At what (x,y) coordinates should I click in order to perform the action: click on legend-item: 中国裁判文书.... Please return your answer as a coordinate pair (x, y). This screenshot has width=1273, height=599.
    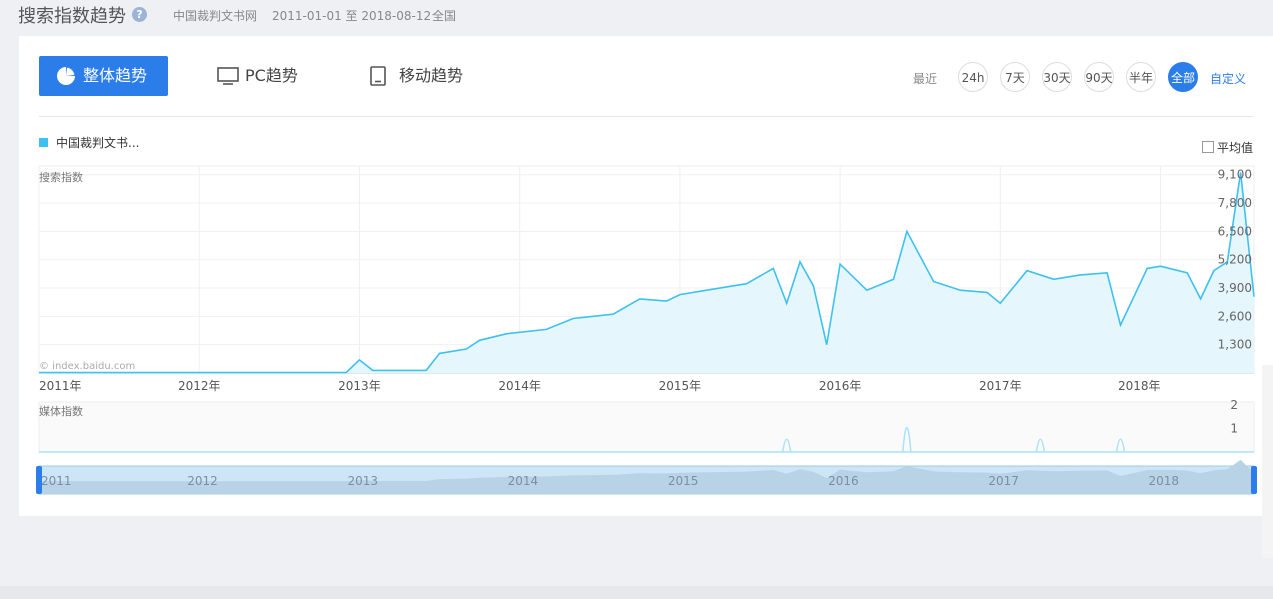
    Looking at the image, I should click on (89, 142).